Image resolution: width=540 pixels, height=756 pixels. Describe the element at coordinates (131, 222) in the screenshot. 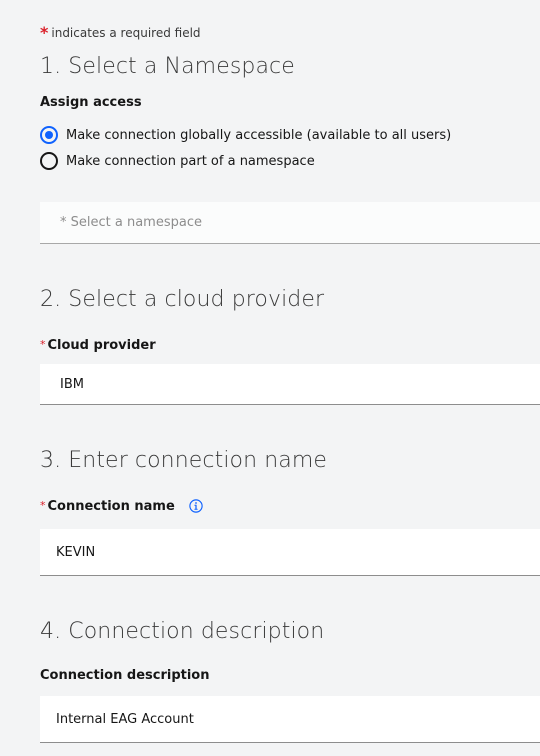

I see `namespace-select-placeholder: * Select a namespace` at that location.